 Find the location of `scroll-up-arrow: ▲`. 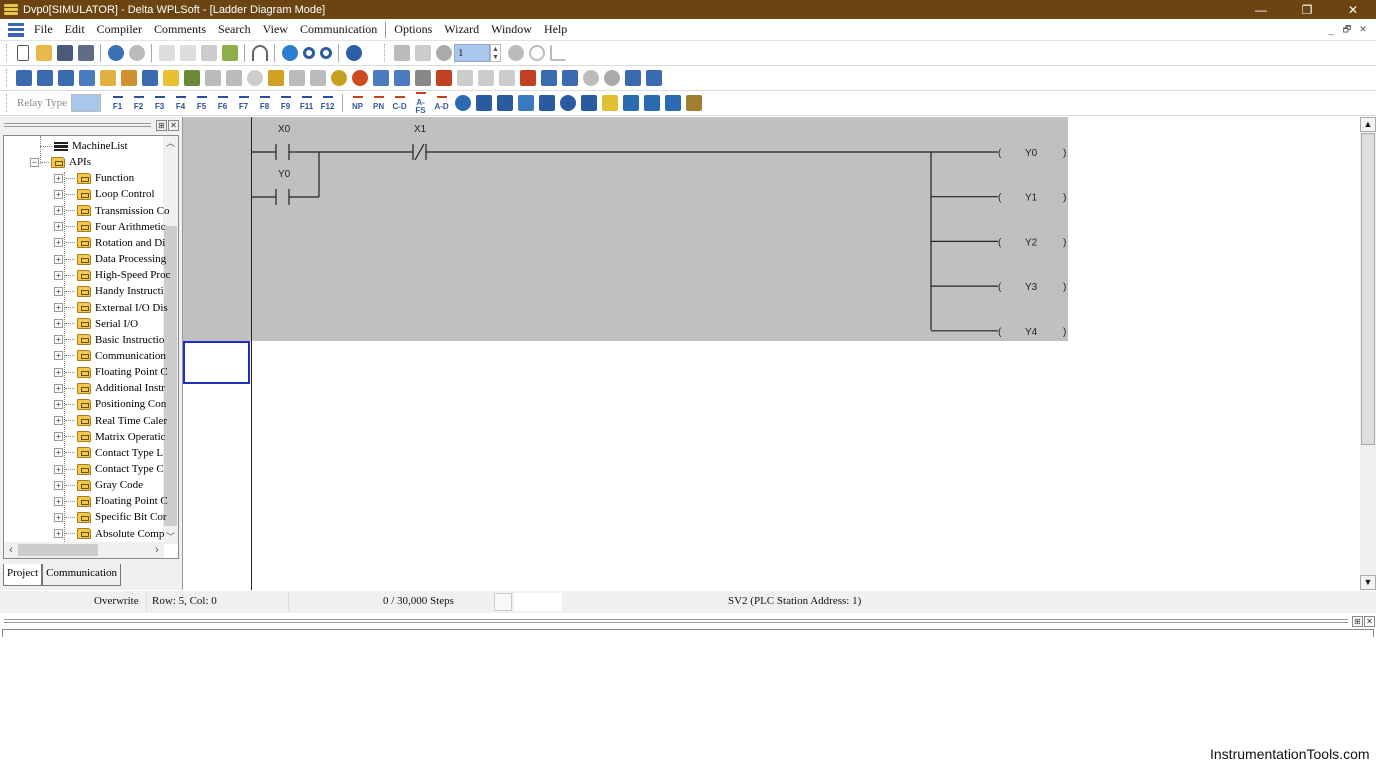

scroll-up-arrow: ▲ is located at coordinates (1368, 124).